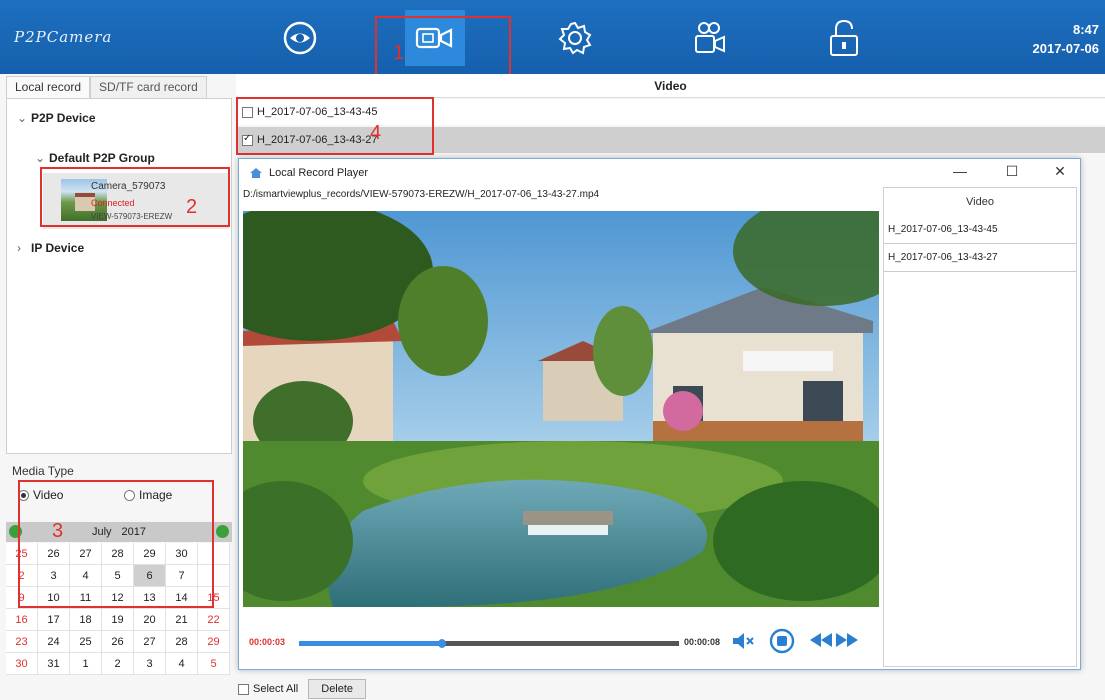 This screenshot has width=1105, height=700. What do you see at coordinates (63, 37) in the screenshot?
I see `app-logo: P2PCamera` at bounding box center [63, 37].